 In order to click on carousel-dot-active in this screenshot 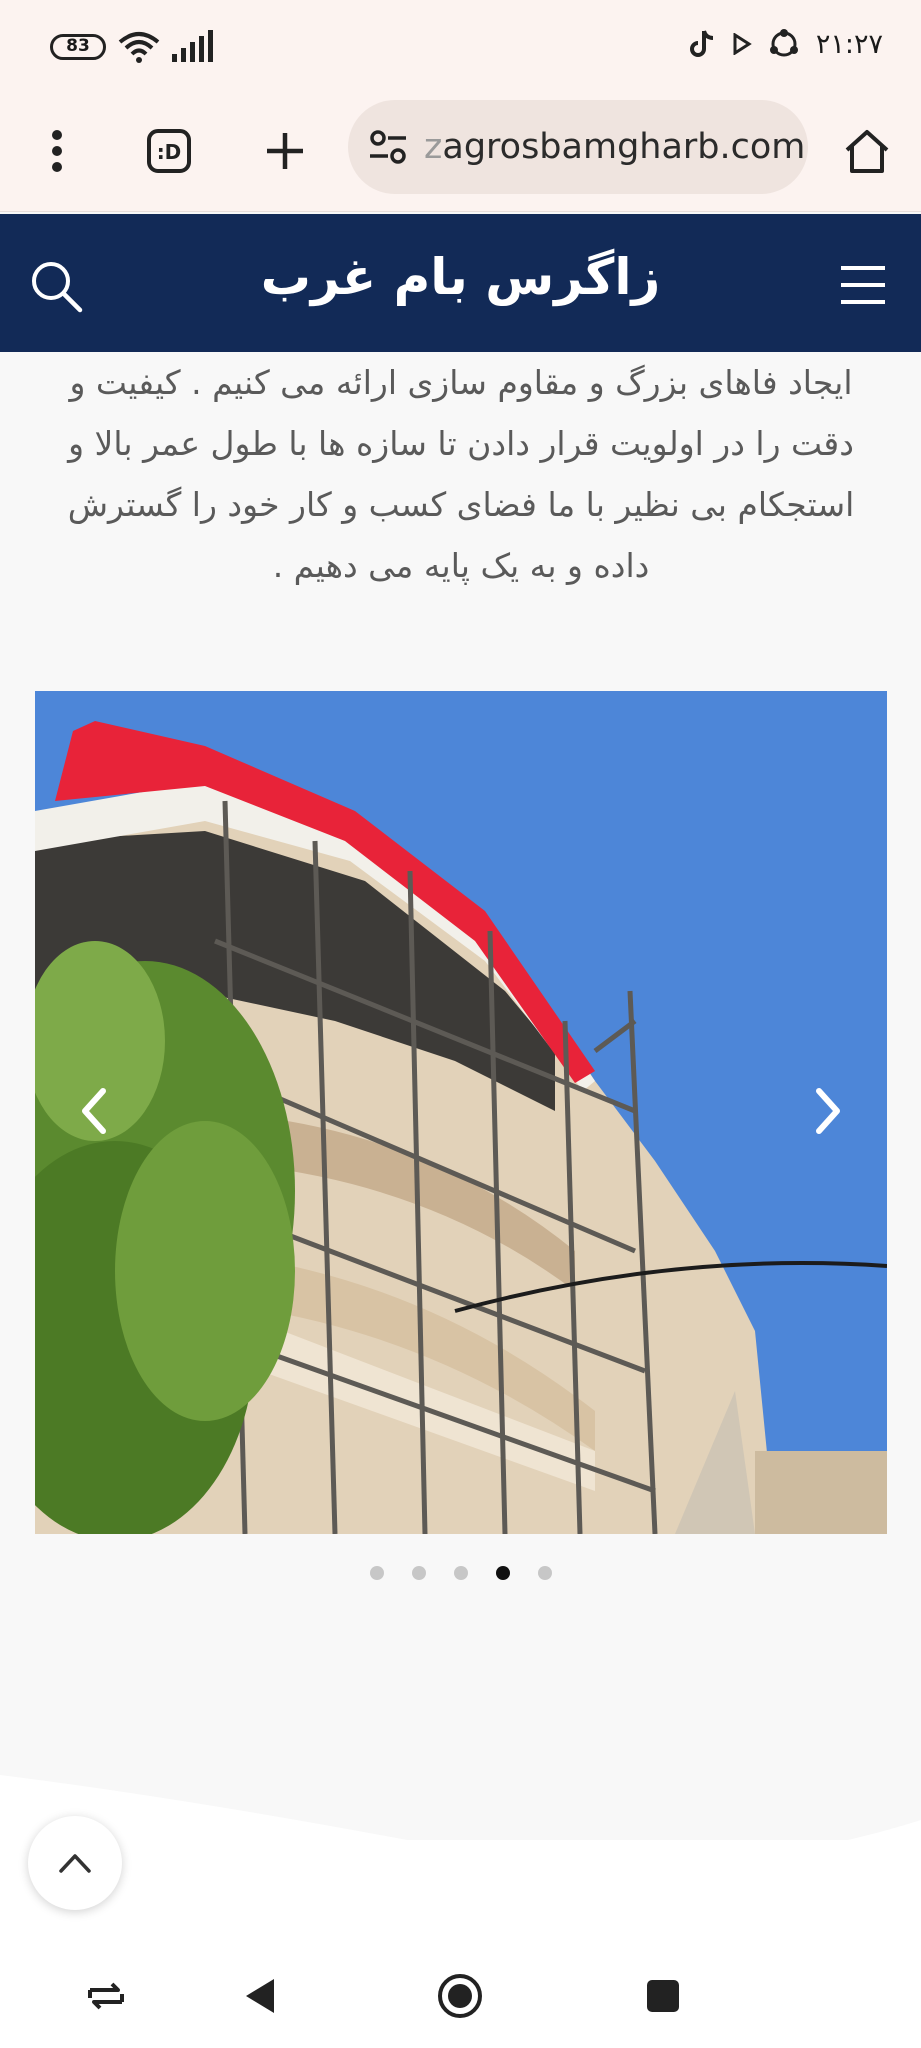, I will do `click(502, 1573)`.